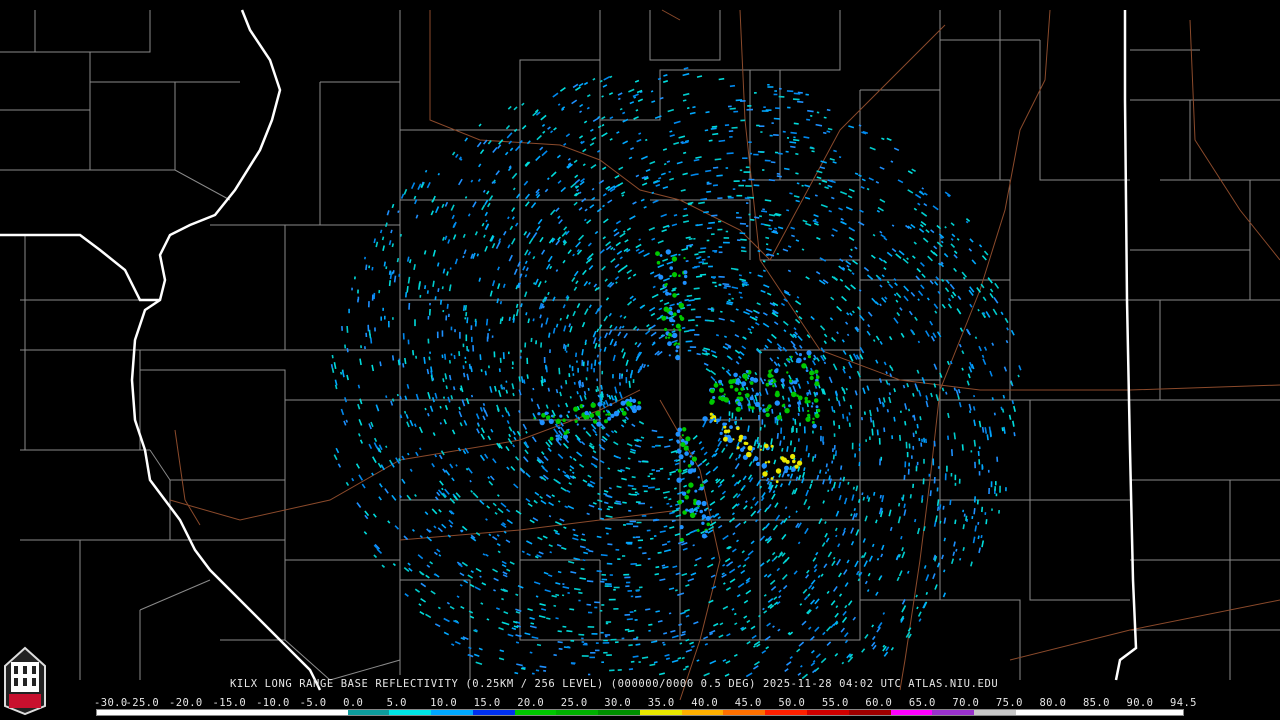 This screenshot has width=1280, height=720. What do you see at coordinates (243, 712) in the screenshot?
I see `color-scale-swatch` at bounding box center [243, 712].